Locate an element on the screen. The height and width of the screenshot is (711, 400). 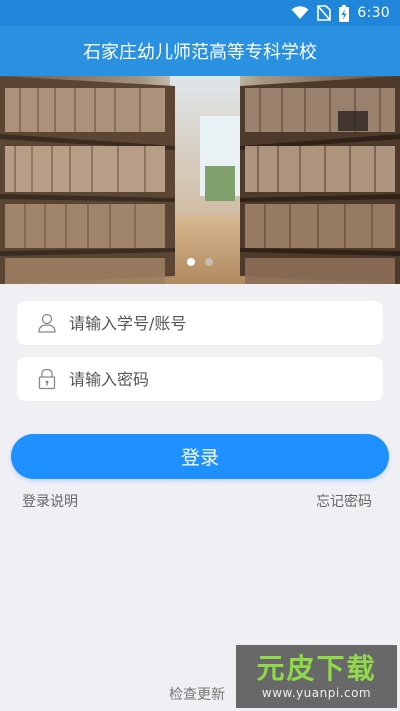
account-field is located at coordinates (200, 323).